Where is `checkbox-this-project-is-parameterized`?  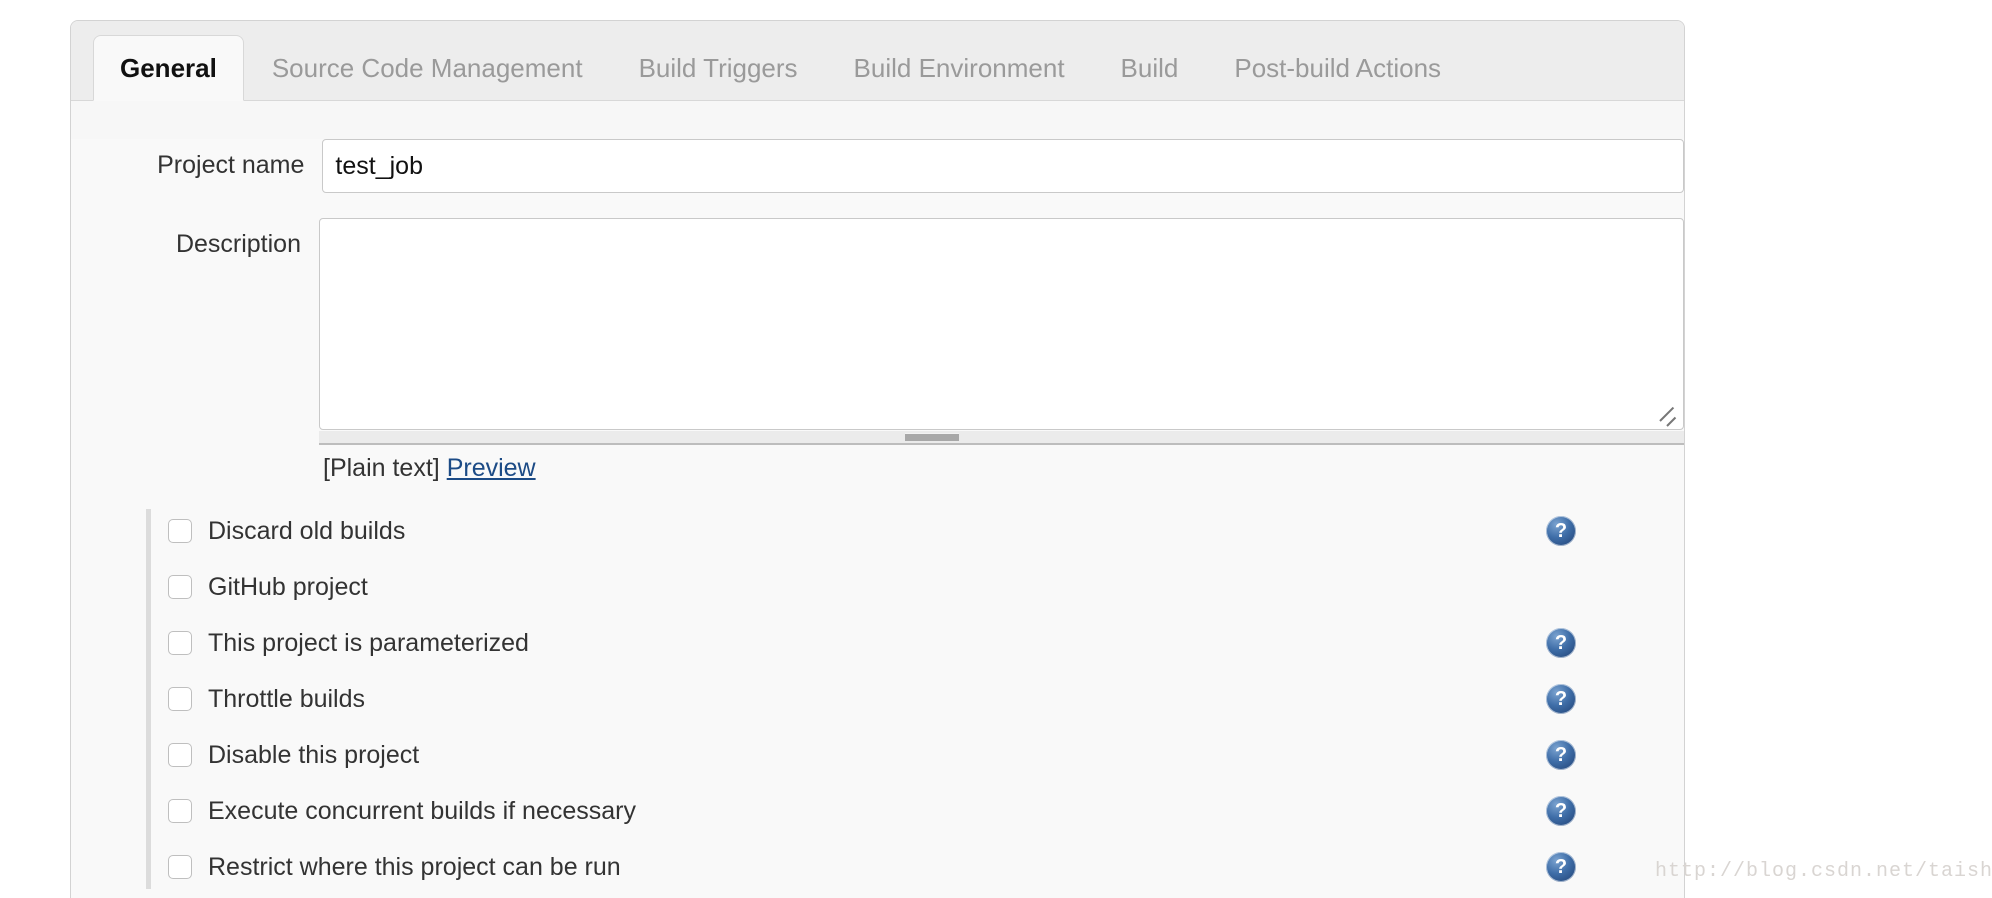
checkbox-this-project-is-parameterized is located at coordinates (180, 643).